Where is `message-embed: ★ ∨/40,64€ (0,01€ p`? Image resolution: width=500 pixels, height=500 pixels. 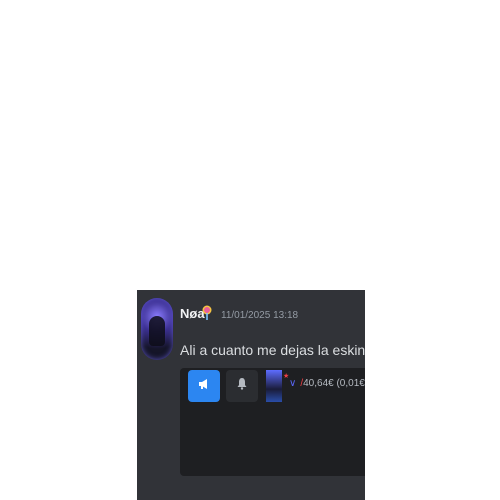 message-embed: ★ ∨/40,64€ (0,01€ p is located at coordinates (272, 422).